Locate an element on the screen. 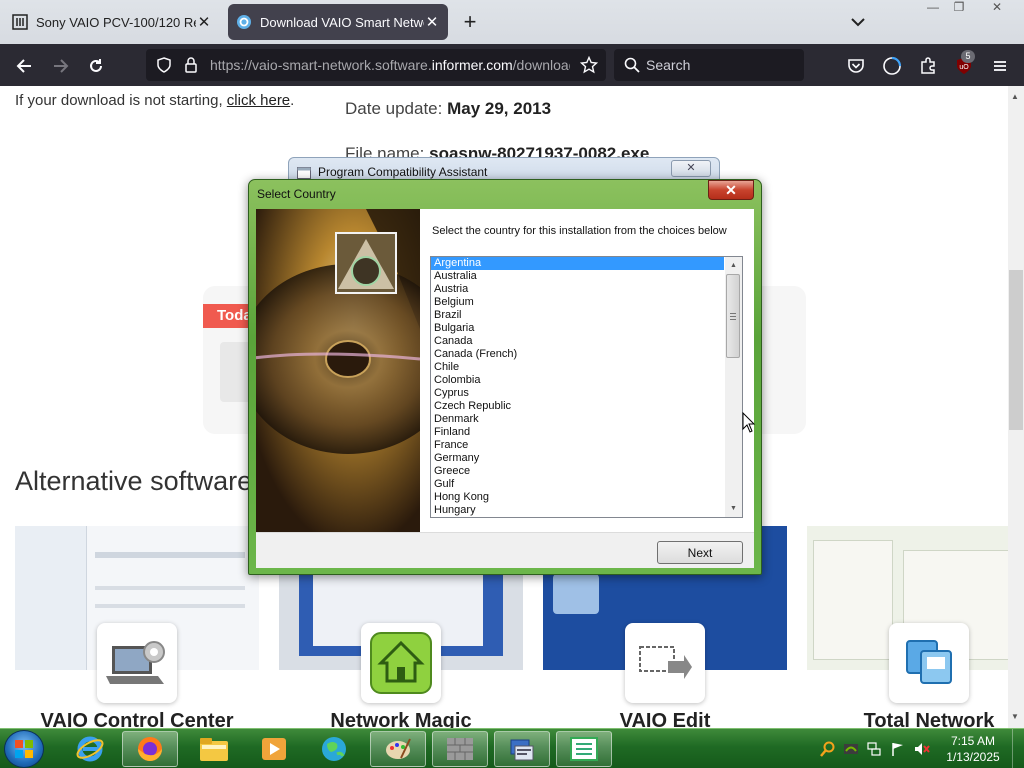 This screenshot has width=1024, height=768. country-list-item: Cyprus is located at coordinates (577, 393).